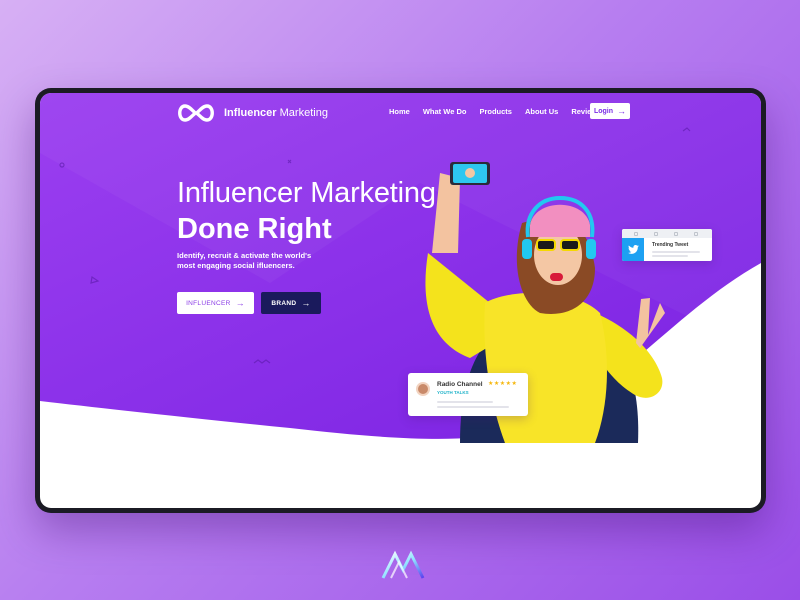 This screenshot has height=600, width=800. Describe the element at coordinates (244, 255) in the screenshot. I see `hero-subtitle-line-1: Identify, recruit & activate the world's` at that location.